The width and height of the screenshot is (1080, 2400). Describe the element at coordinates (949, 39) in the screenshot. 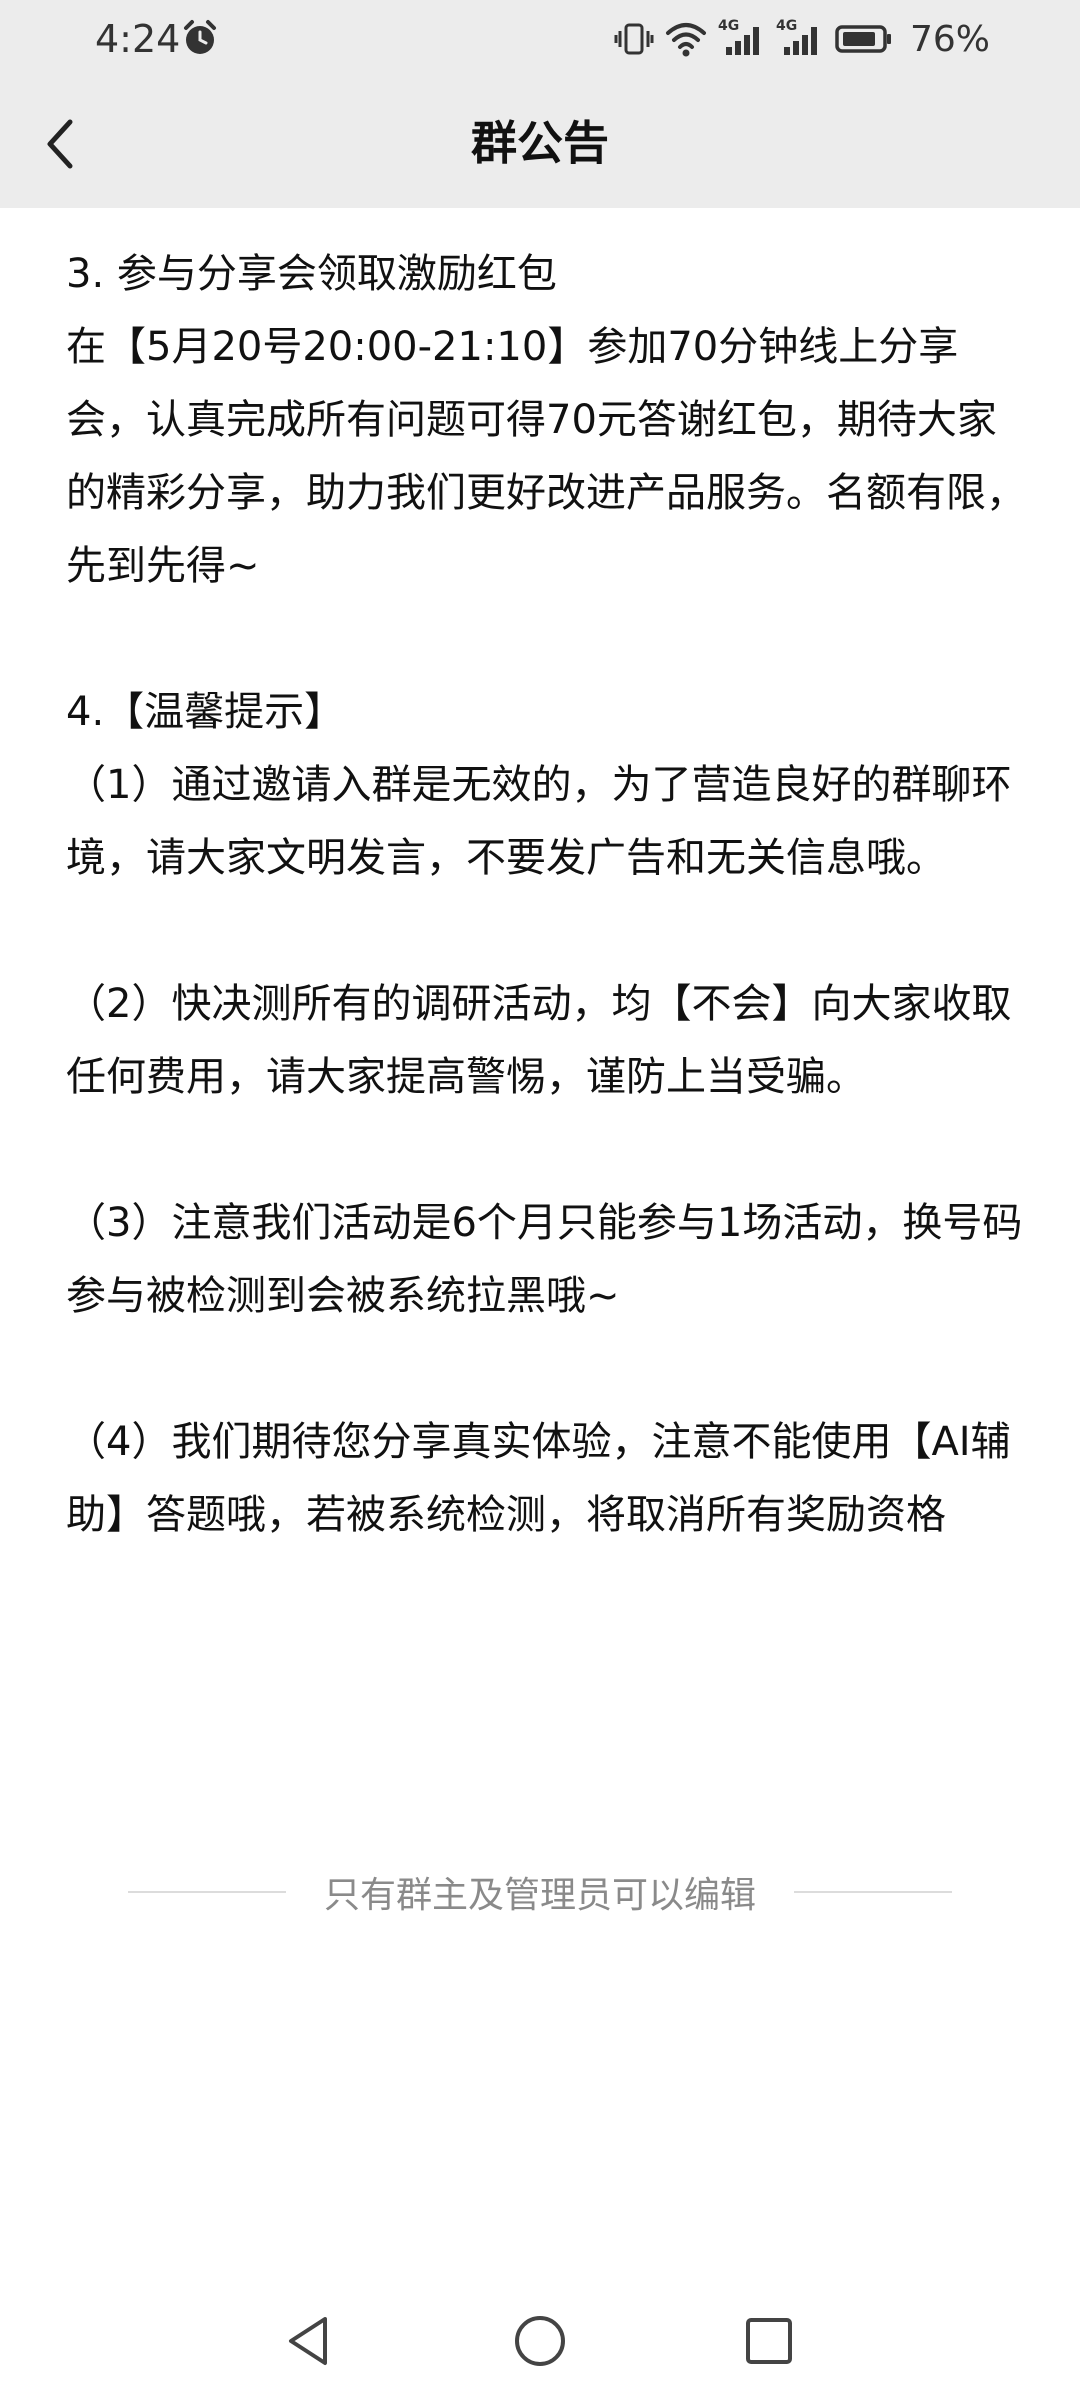

I see `battery-percentage: 76%` at that location.